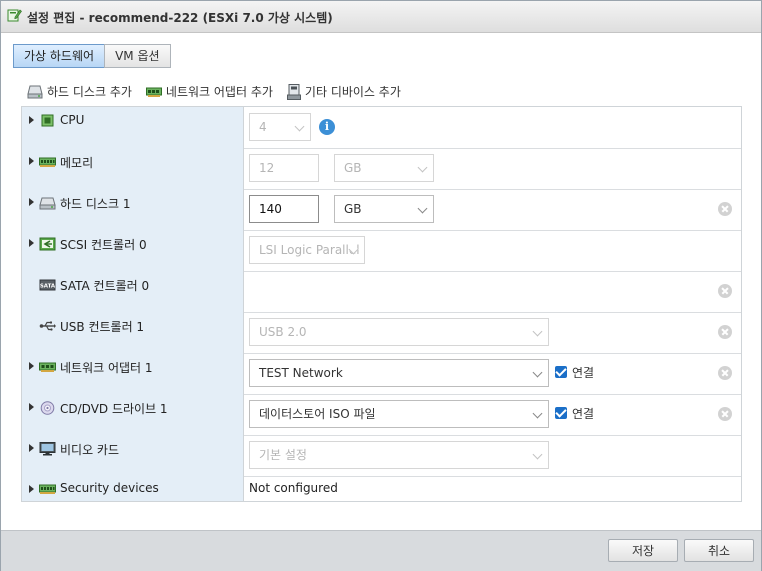 The height and width of the screenshot is (571, 762). What do you see at coordinates (89, 92) in the screenshot?
I see `add-hard-disk-label: 하드 디스크 추가` at bounding box center [89, 92].